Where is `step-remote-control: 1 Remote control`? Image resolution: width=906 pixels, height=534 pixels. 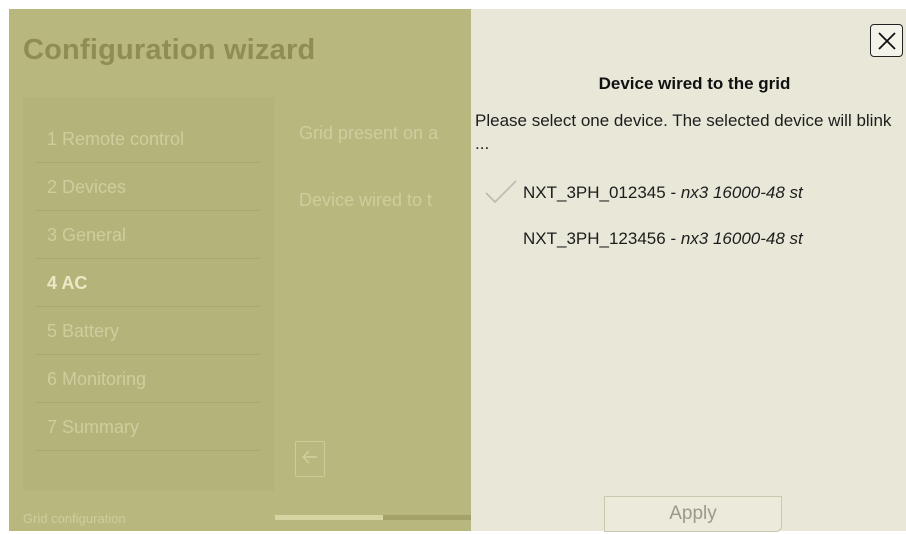 step-remote-control: 1 Remote control is located at coordinates (147, 139).